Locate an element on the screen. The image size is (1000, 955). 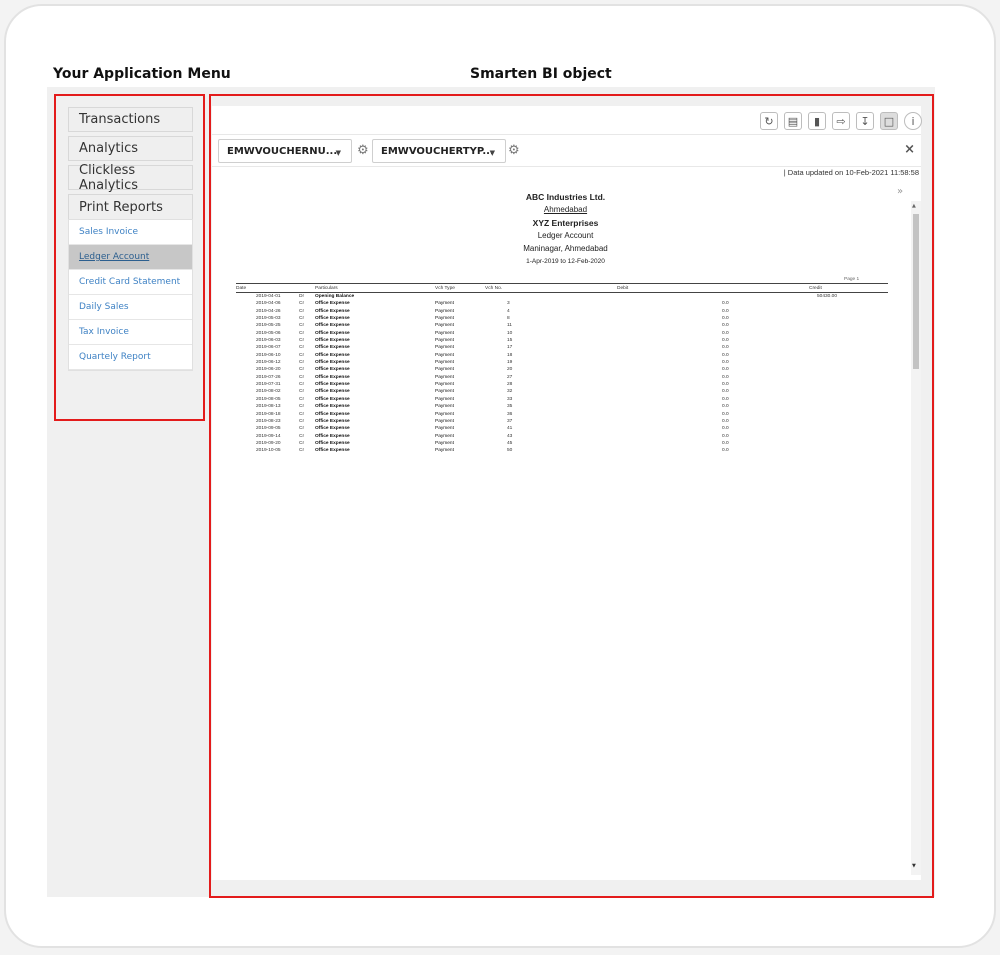
app-menu-heading: Your Application Menu is located at coordinates (142, 74).